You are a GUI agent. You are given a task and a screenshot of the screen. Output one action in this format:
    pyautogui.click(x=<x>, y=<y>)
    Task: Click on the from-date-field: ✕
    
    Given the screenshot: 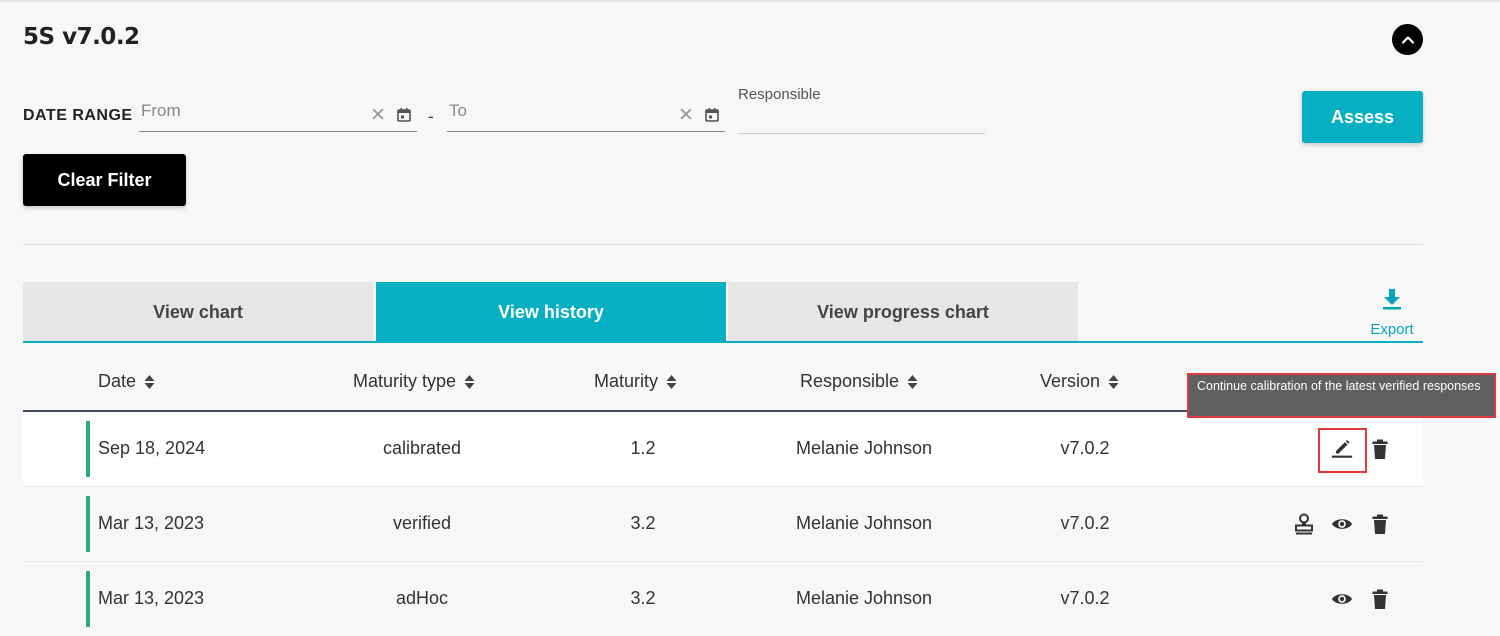 What is the action you would take?
    pyautogui.click(x=278, y=115)
    